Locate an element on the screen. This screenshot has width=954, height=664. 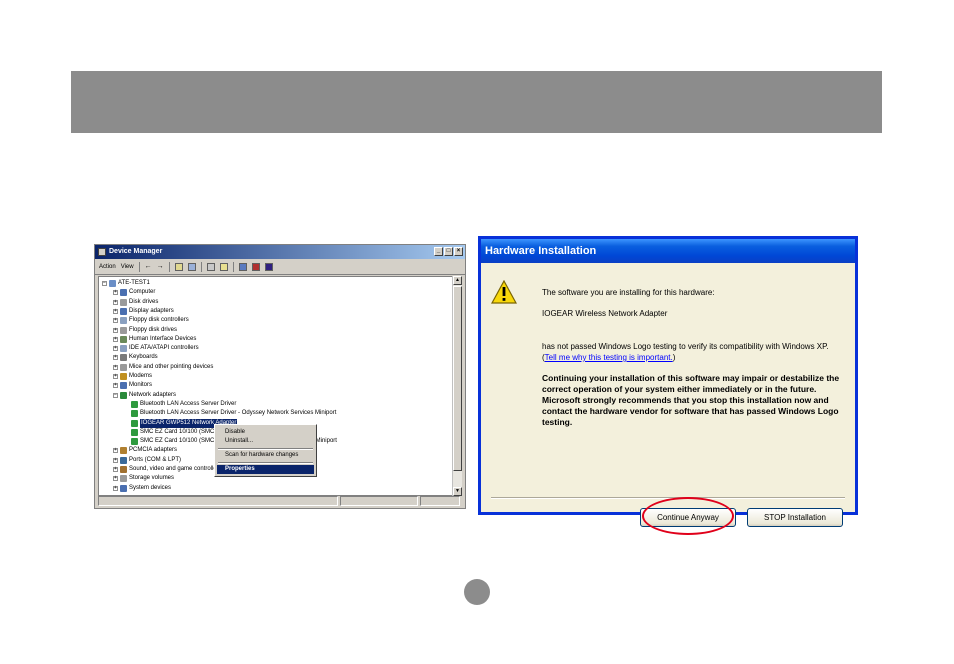
tree-item: + System devices is located at coordinates (142, 488).